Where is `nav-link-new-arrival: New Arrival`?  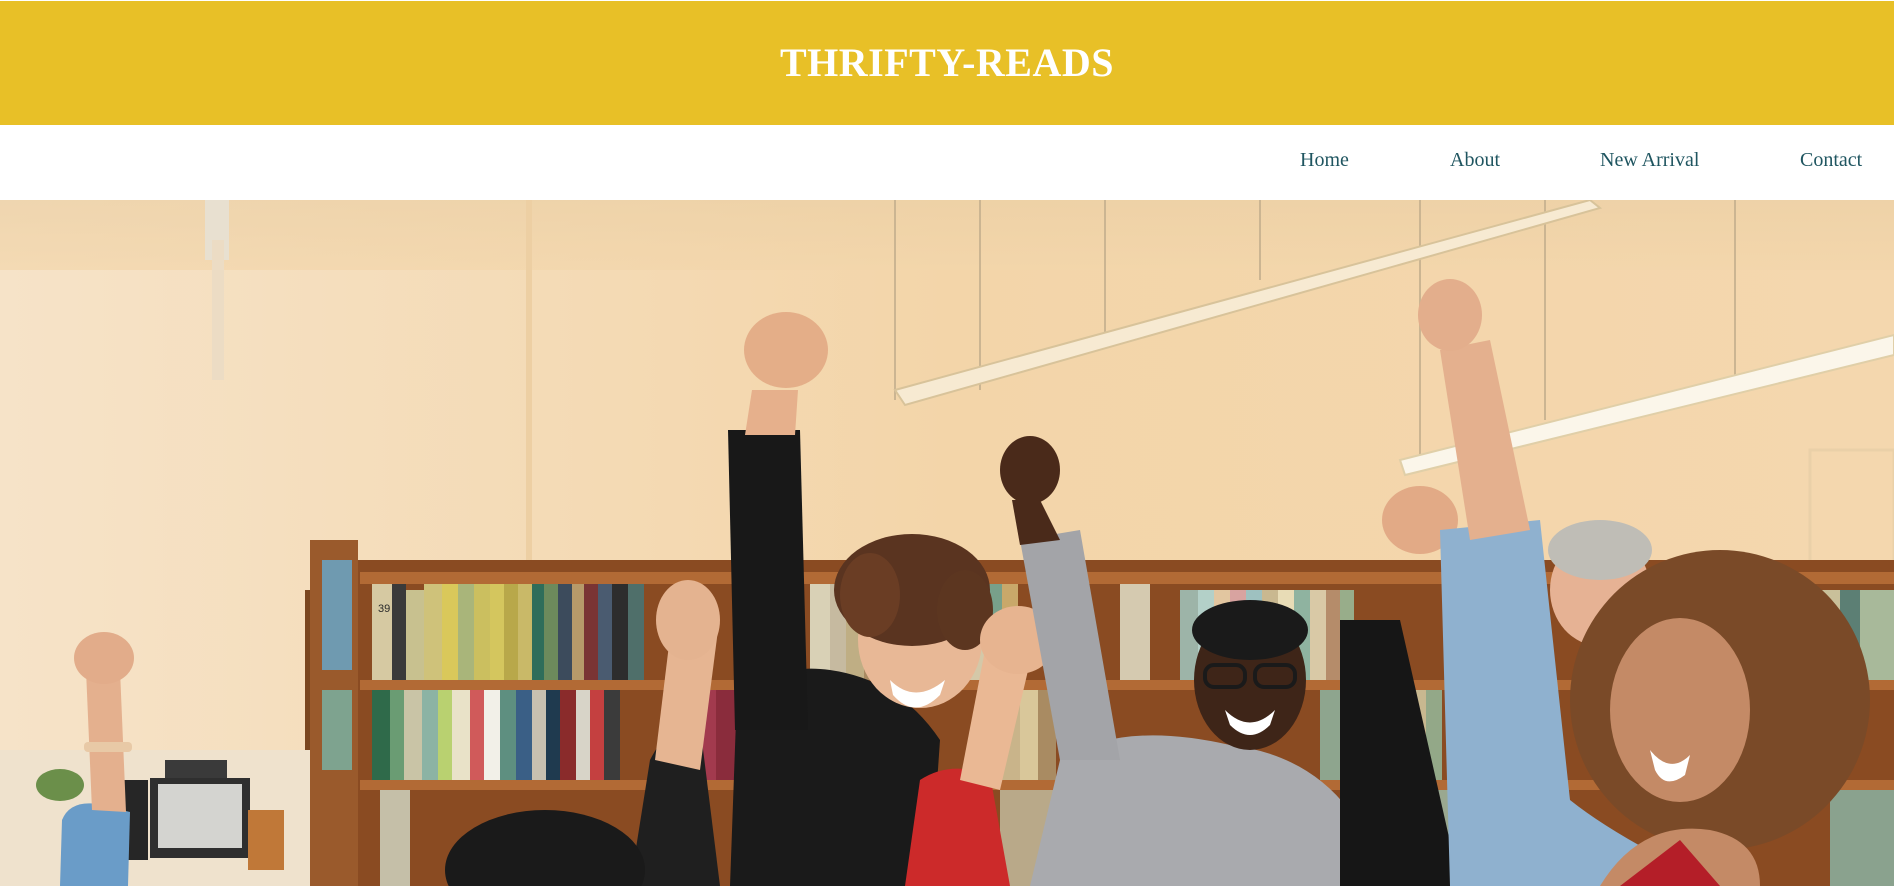 nav-link-new-arrival: New Arrival is located at coordinates (1649, 160).